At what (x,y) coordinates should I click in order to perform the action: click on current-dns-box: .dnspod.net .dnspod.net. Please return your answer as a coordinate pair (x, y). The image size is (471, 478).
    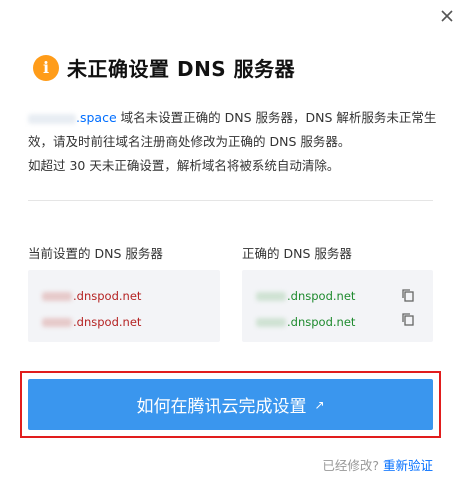
    Looking at the image, I should click on (124, 306).